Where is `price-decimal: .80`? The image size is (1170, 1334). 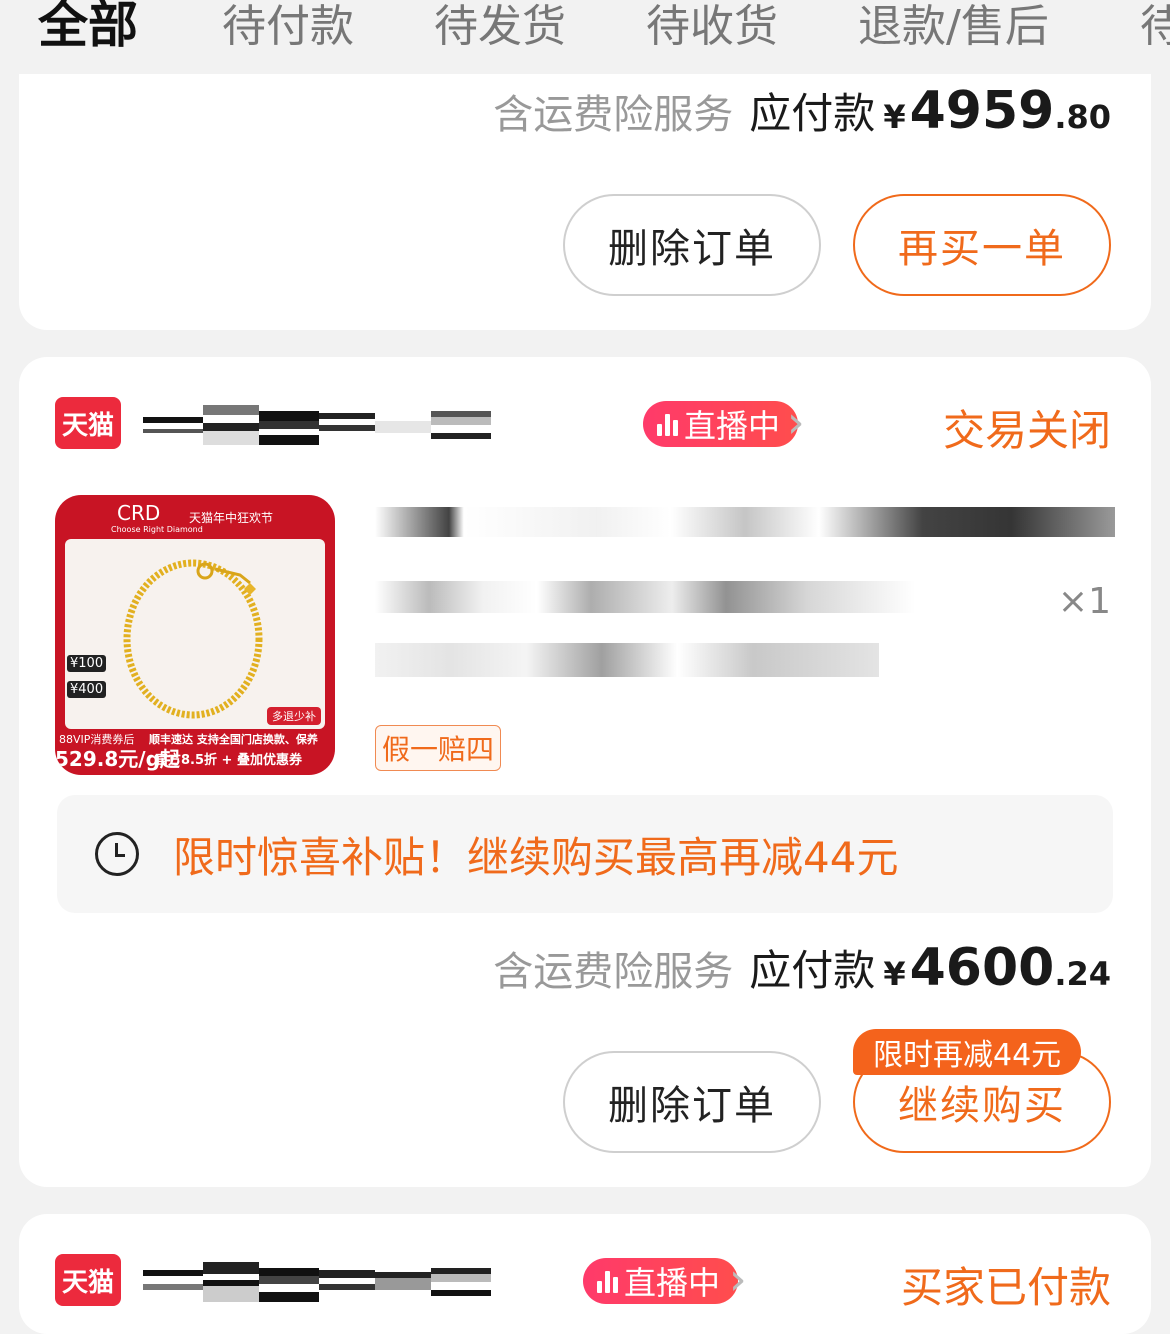
price-decimal: .80 is located at coordinates (1082, 117).